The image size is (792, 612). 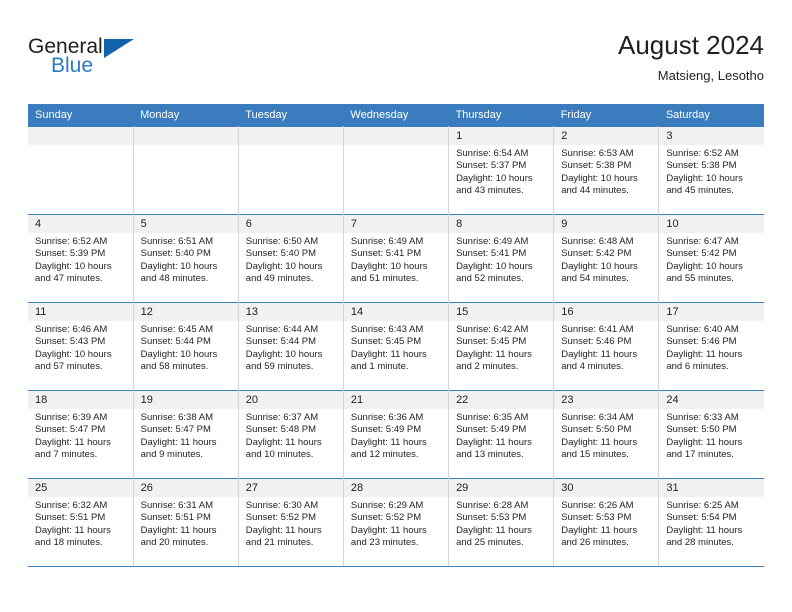 I want to click on calendar-day-cell-empty, so click(x=396, y=170).